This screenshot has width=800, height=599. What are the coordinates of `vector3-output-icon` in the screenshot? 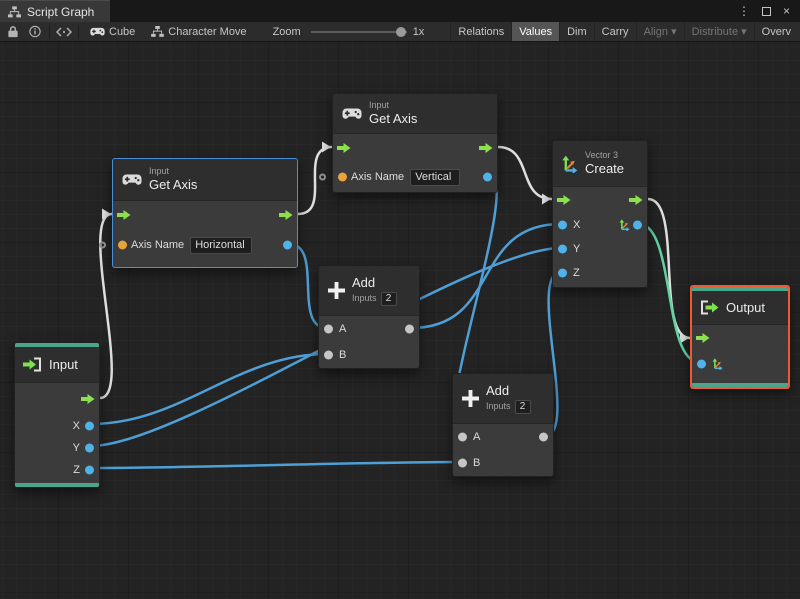 It's located at (624, 225).